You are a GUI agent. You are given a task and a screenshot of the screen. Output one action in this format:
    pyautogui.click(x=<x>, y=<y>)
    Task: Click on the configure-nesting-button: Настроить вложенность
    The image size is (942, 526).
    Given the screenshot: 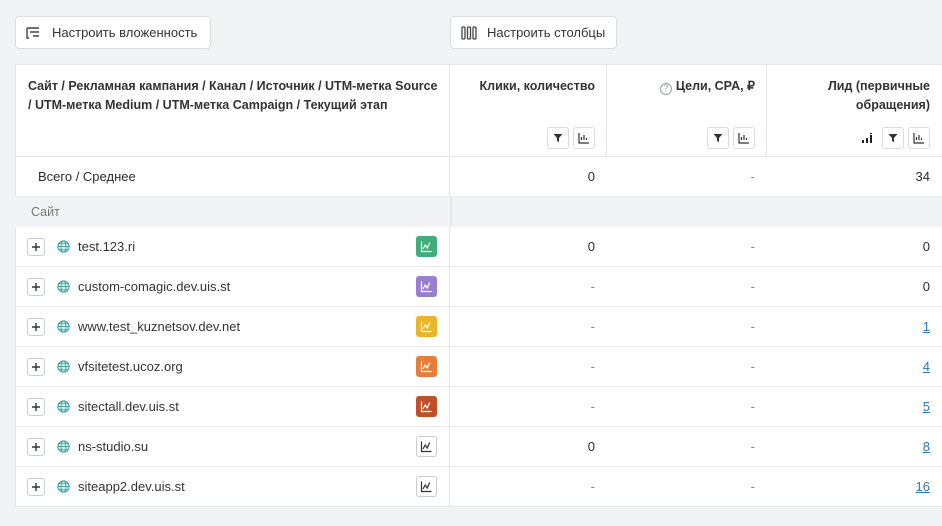 What is the action you would take?
    pyautogui.click(x=113, y=32)
    